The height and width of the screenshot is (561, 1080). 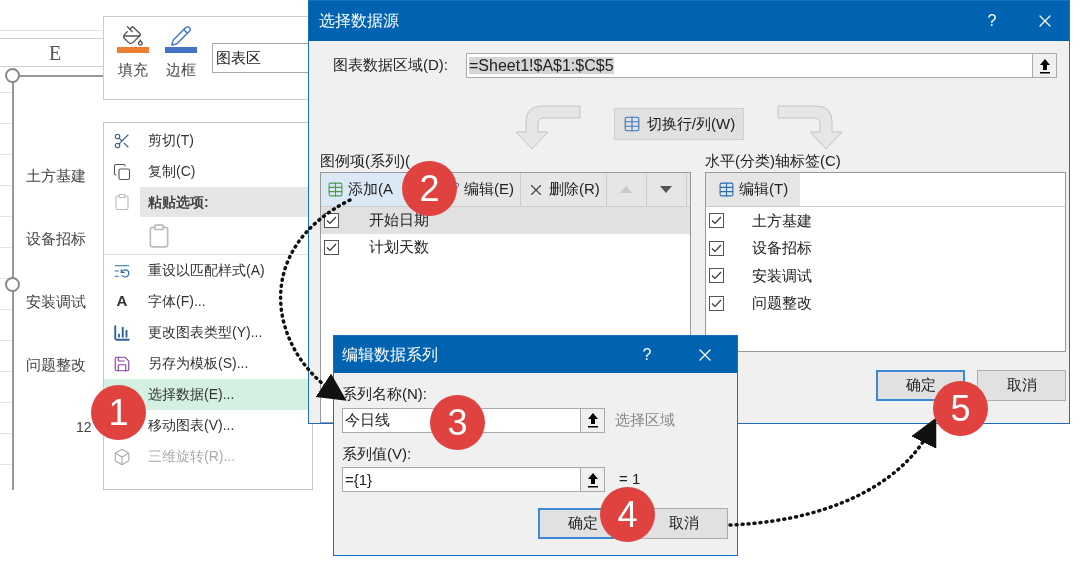 I want to click on switch-row-column-button: 切换行/列(W), so click(x=679, y=124).